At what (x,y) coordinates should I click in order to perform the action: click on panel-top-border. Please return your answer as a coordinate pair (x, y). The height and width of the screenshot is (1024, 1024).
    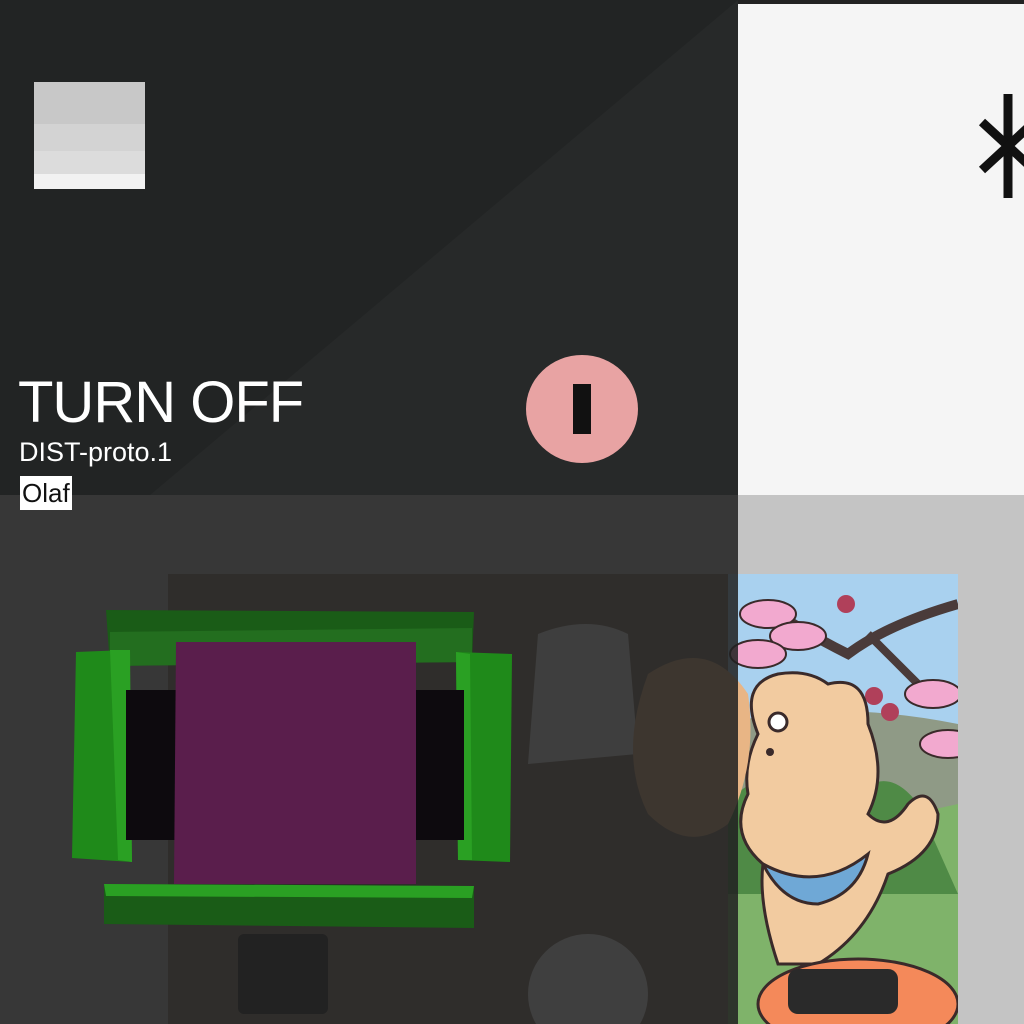
    Looking at the image, I should click on (881, 2).